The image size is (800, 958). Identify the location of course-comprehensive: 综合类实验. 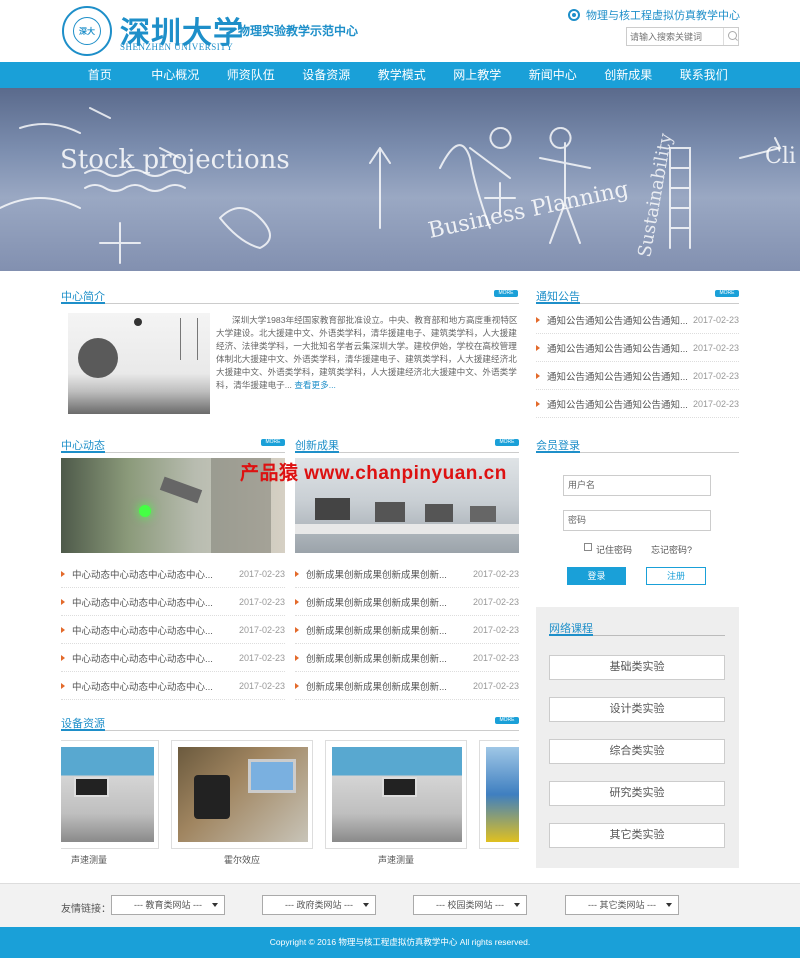
(637, 751).